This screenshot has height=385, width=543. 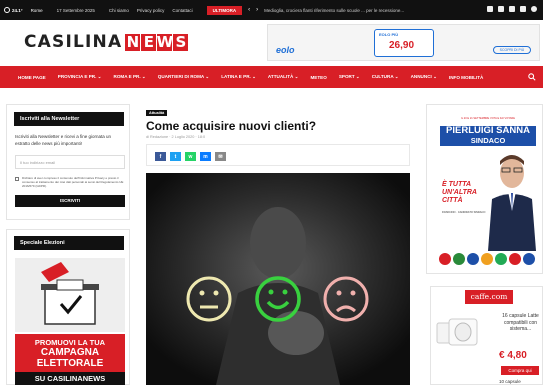 What do you see at coordinates (512, 203) in the screenshot?
I see `candidate-photo` at bounding box center [512, 203].